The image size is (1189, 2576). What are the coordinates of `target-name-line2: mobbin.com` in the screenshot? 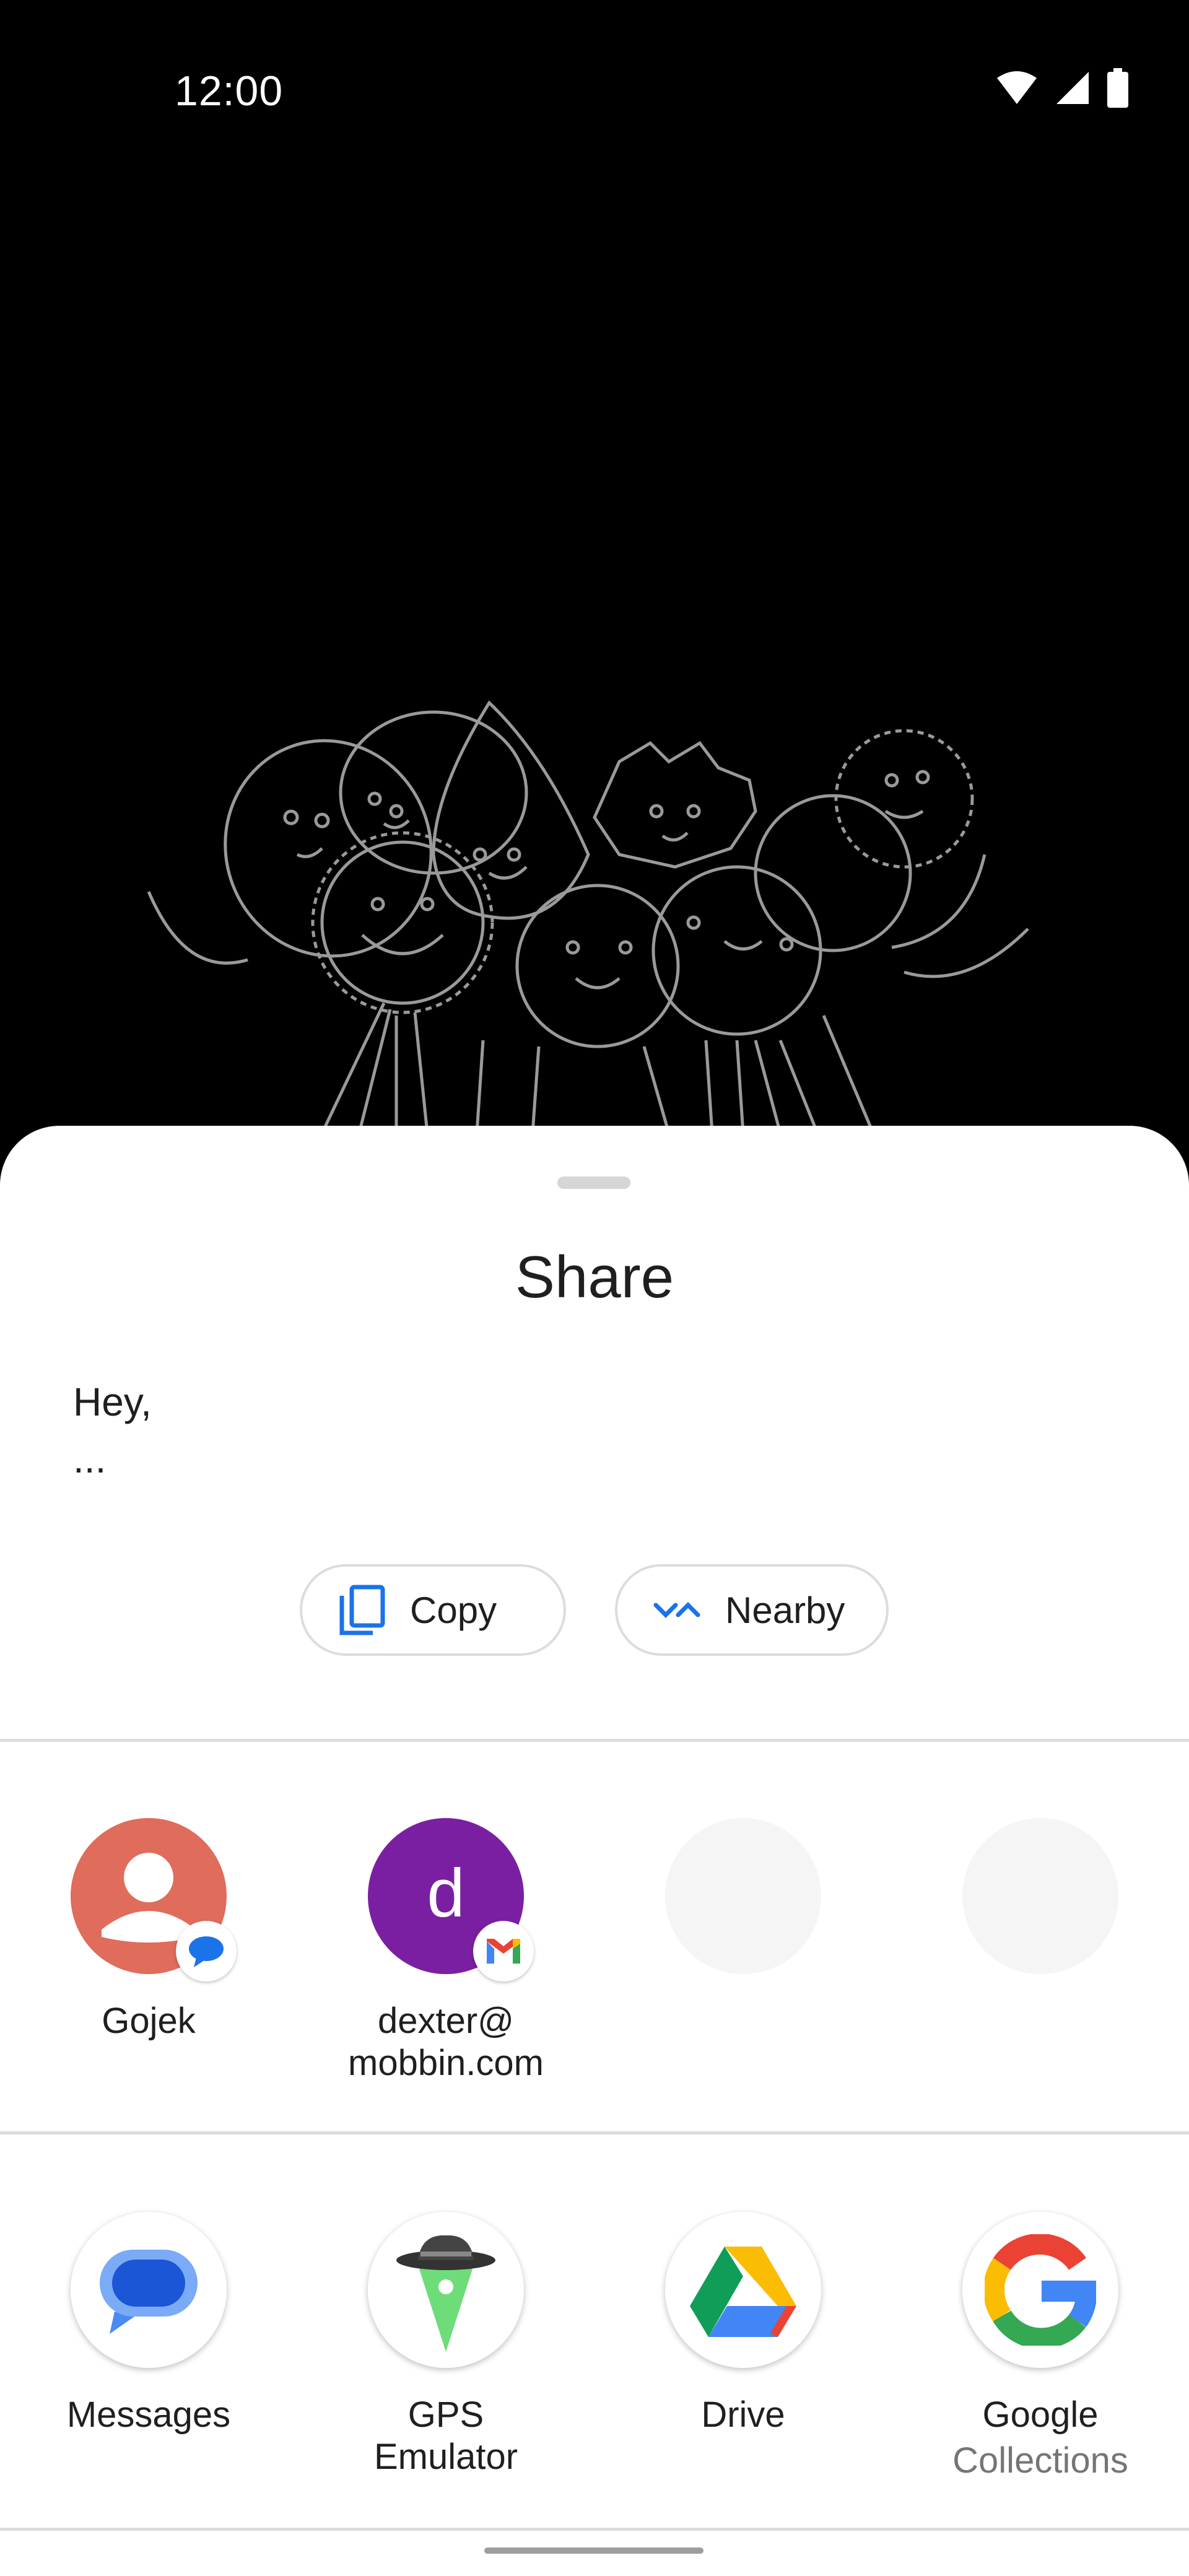 It's located at (446, 2063).